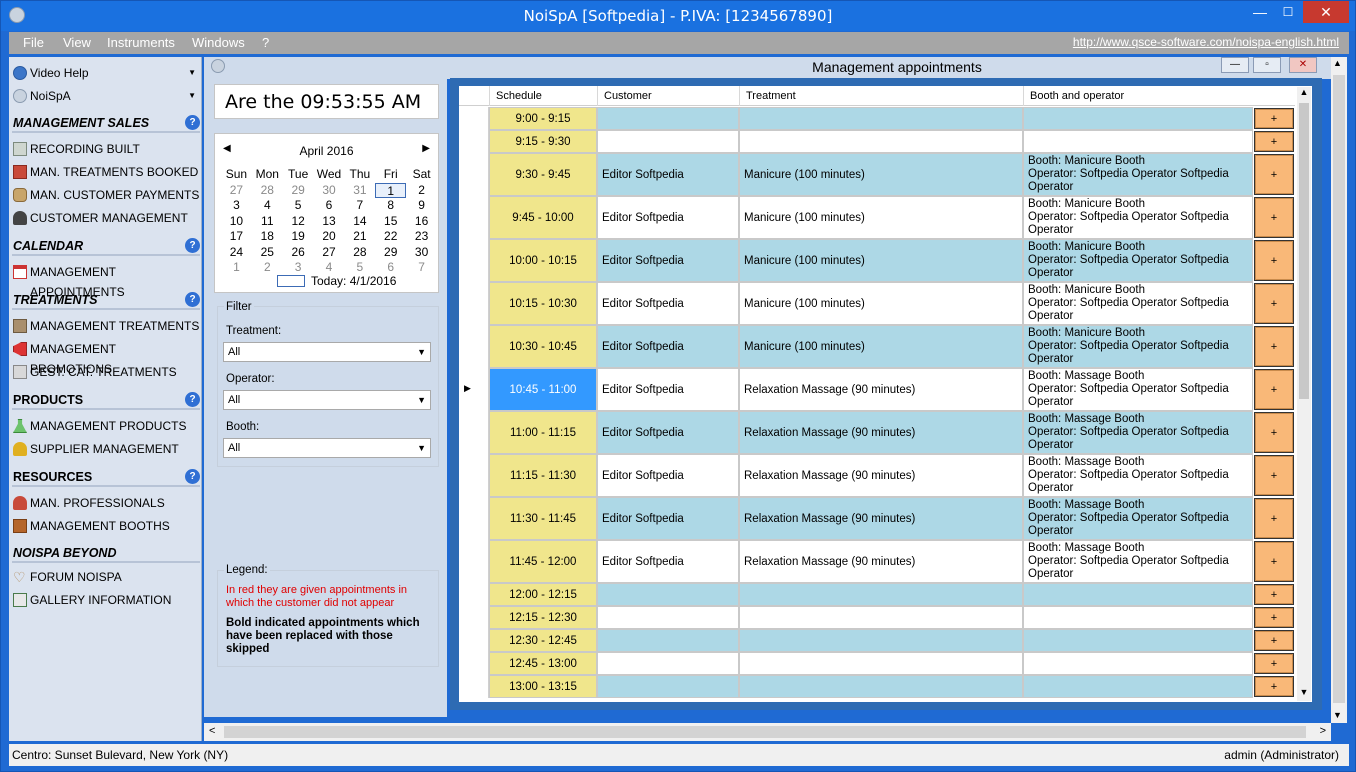 This screenshot has height=772, width=1356. What do you see at coordinates (543, 303) in the screenshot?
I see `schedule-cell: 10:15 - 10:30` at bounding box center [543, 303].